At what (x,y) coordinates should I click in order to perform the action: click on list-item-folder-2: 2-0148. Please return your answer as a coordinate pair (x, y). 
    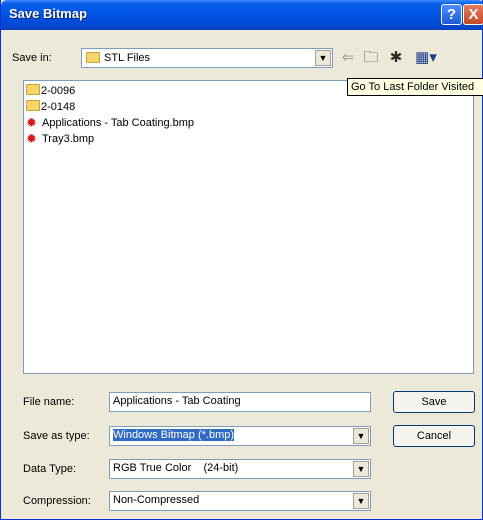
    Looking at the image, I should click on (50, 107).